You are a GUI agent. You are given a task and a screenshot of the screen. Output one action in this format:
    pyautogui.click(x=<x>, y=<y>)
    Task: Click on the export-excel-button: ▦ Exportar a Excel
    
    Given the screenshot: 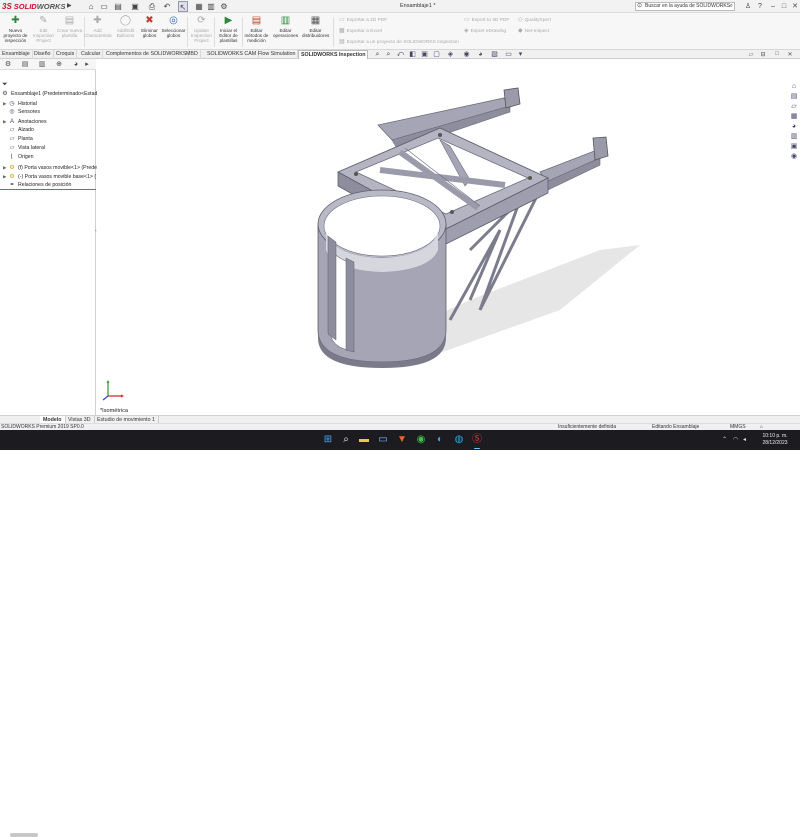 What is the action you would take?
    pyautogui.click(x=360, y=31)
    